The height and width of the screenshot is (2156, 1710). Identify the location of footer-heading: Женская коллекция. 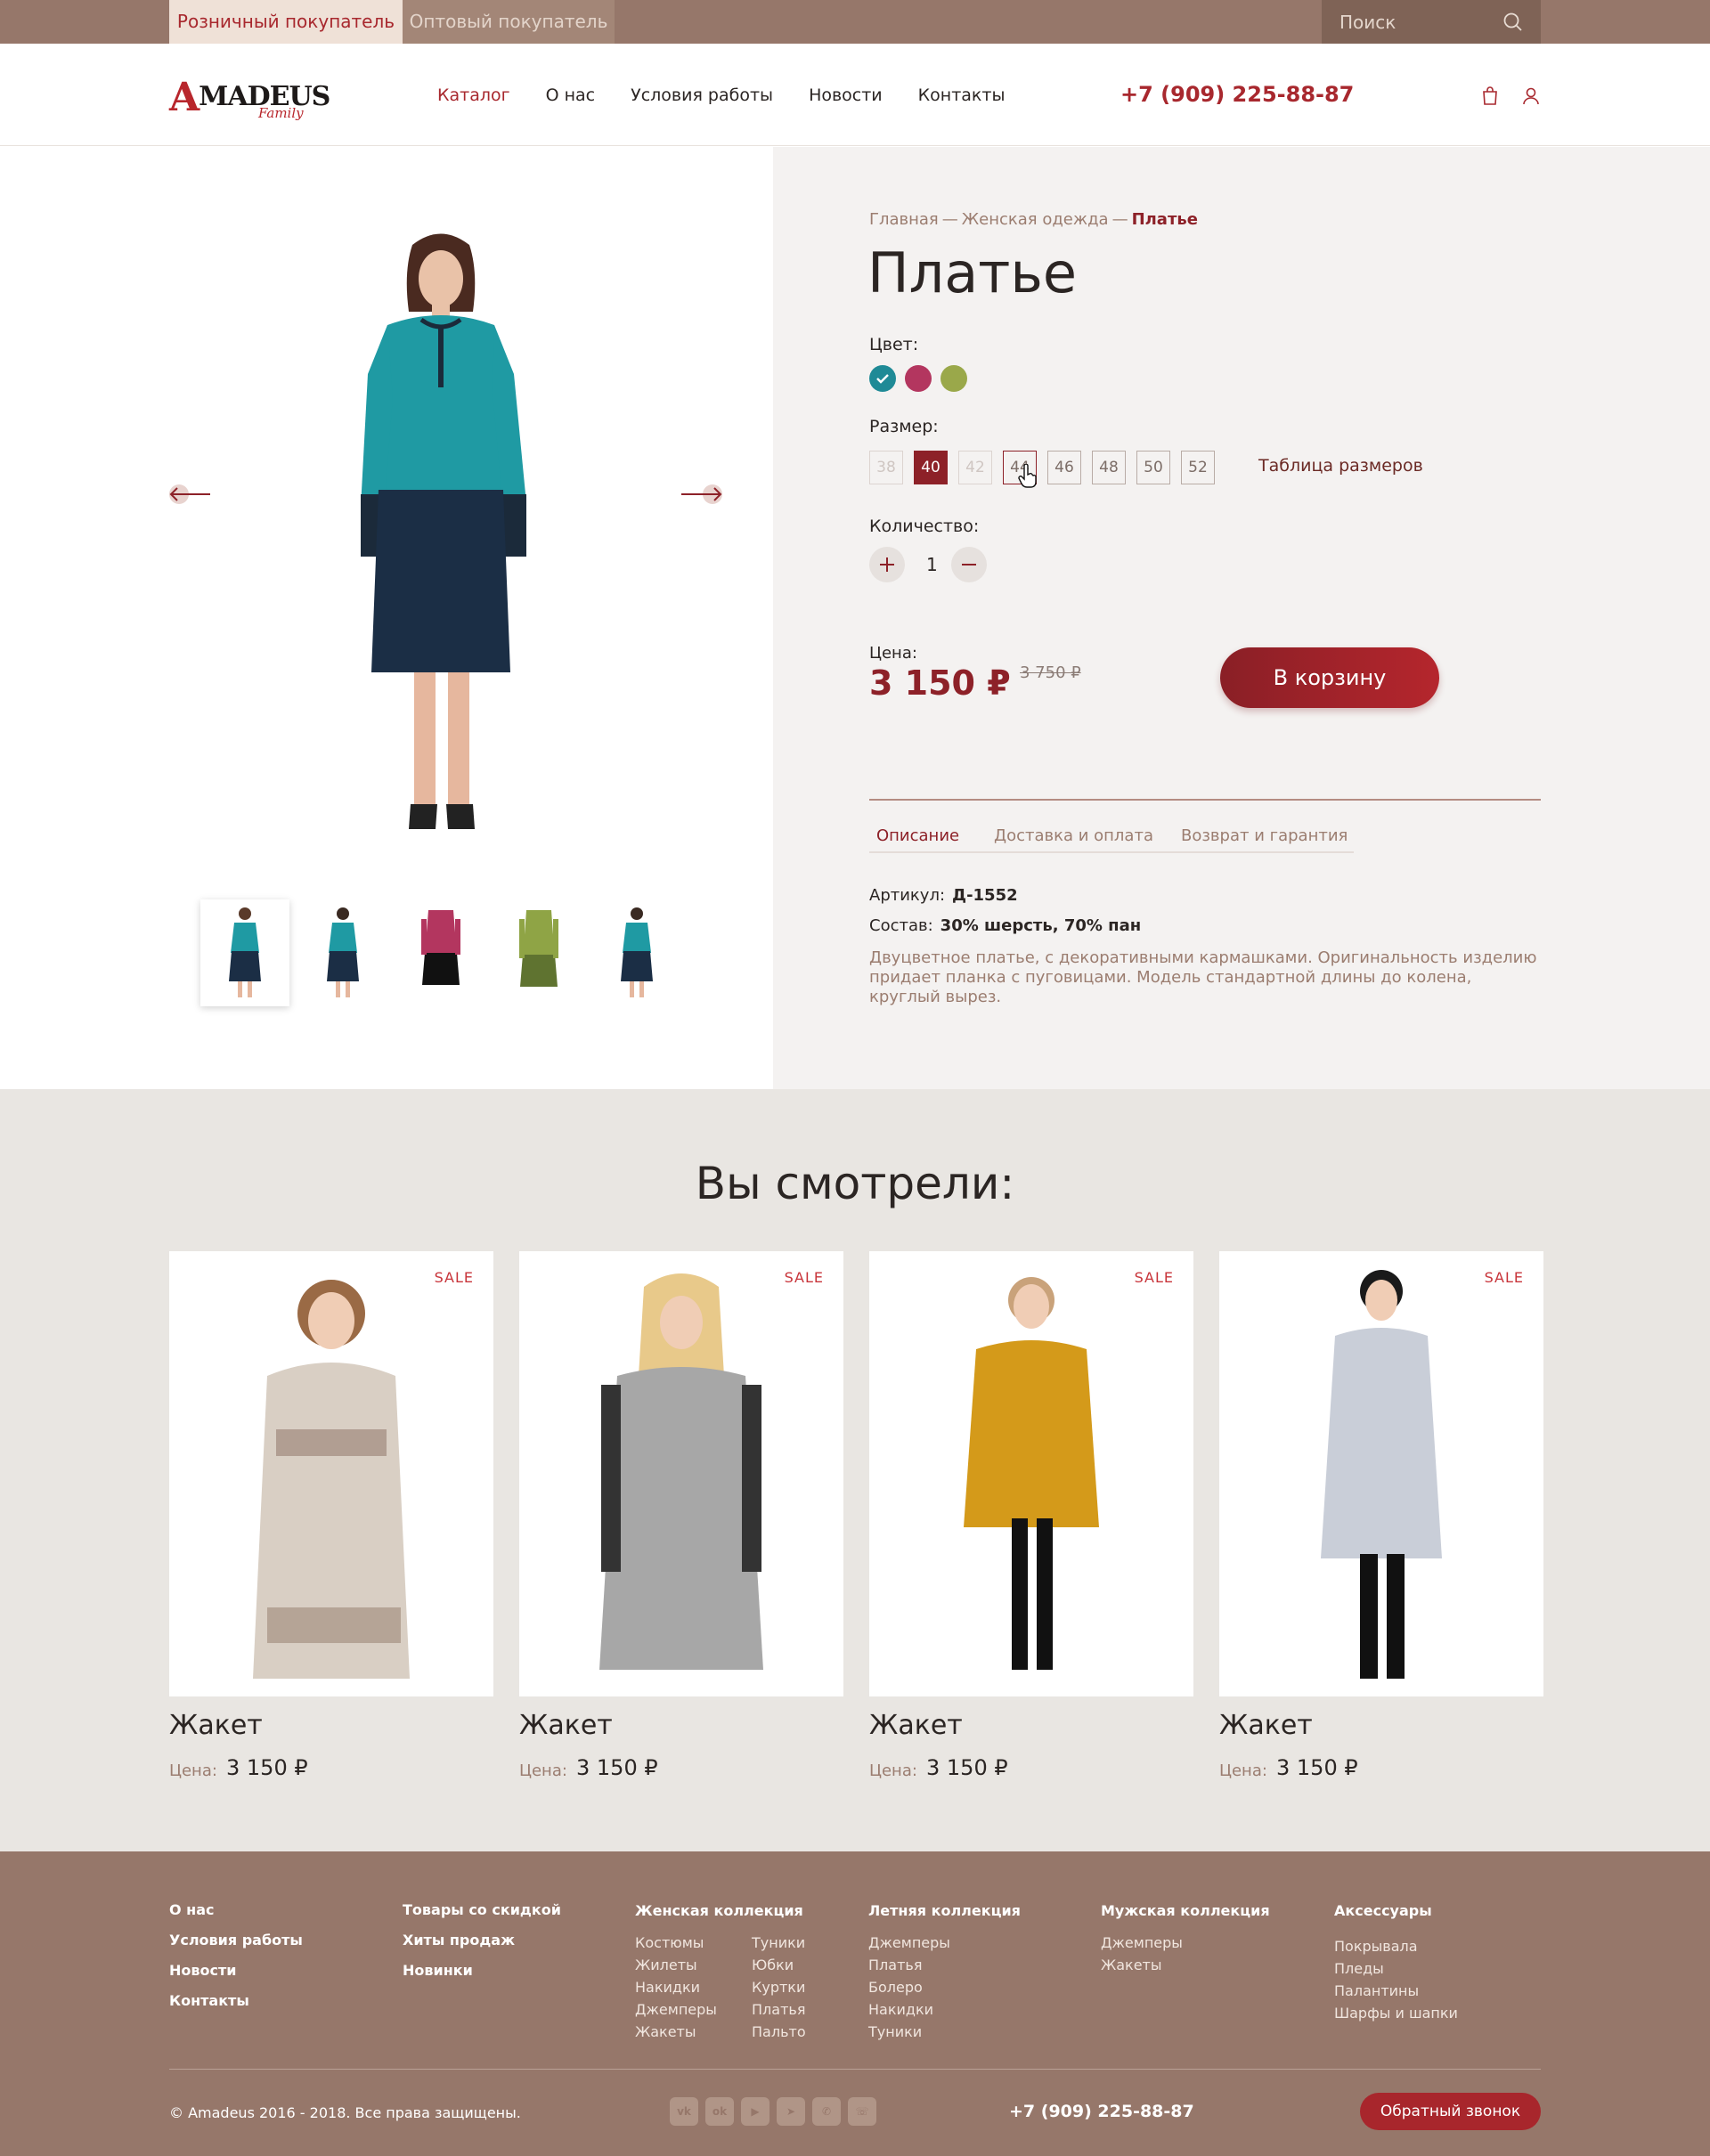
(751, 1910).